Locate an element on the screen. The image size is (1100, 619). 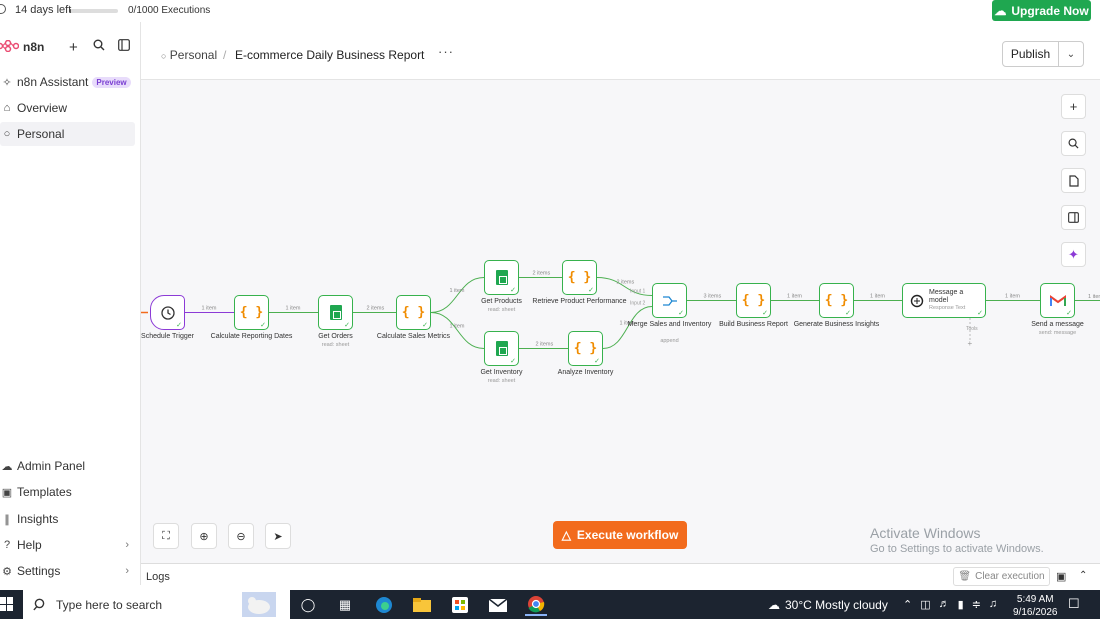
n8n-logo: n8n is located at coordinates (23, 46).